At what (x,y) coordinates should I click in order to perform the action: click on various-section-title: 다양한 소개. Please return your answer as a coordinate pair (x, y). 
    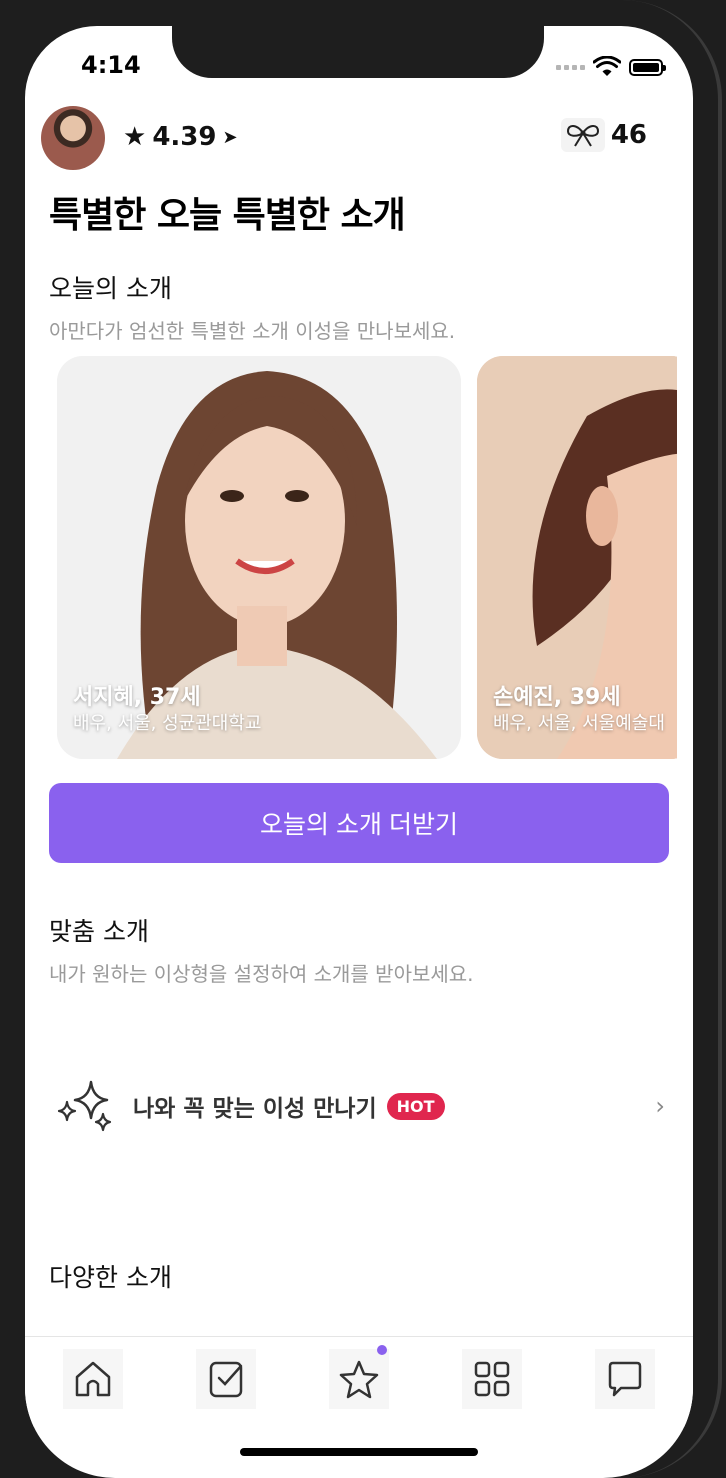
    Looking at the image, I should click on (110, 1277).